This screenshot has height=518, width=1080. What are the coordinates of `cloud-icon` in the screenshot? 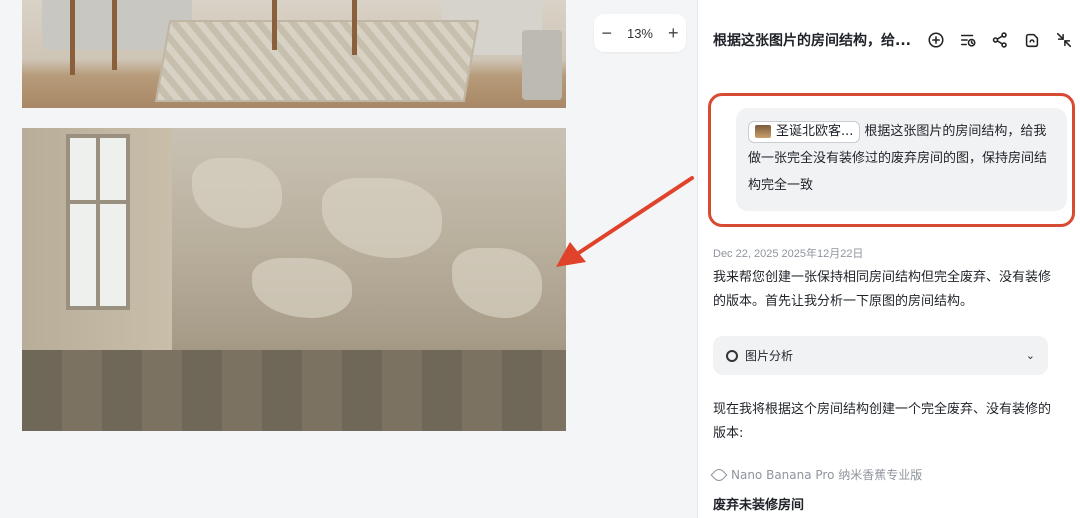 It's located at (1032, 40).